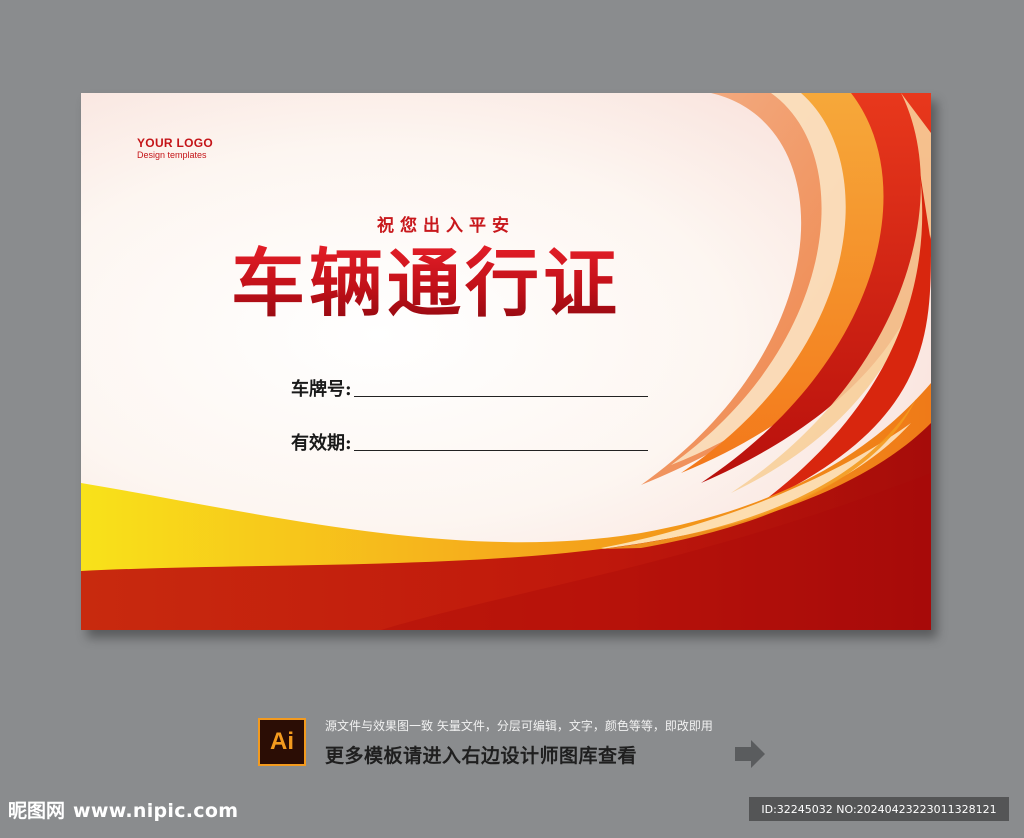 The image size is (1024, 838). Describe the element at coordinates (426, 284) in the screenshot. I see `card-title: 车辆通行证` at that location.